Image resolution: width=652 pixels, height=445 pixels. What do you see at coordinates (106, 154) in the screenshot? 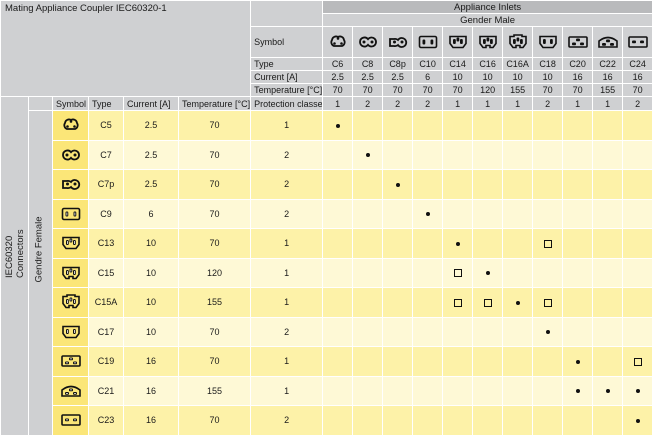
I see `connector-type: C7` at bounding box center [106, 154].